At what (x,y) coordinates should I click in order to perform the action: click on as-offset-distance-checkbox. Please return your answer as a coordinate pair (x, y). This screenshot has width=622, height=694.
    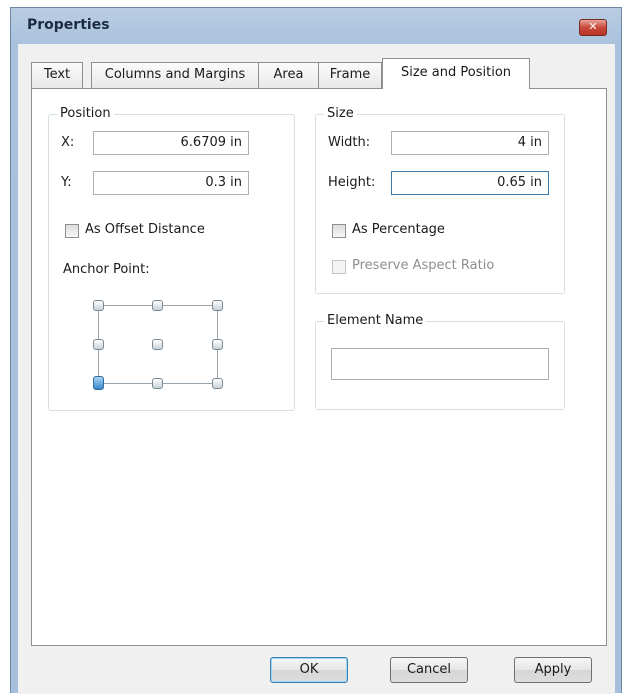
    Looking at the image, I should click on (72, 231).